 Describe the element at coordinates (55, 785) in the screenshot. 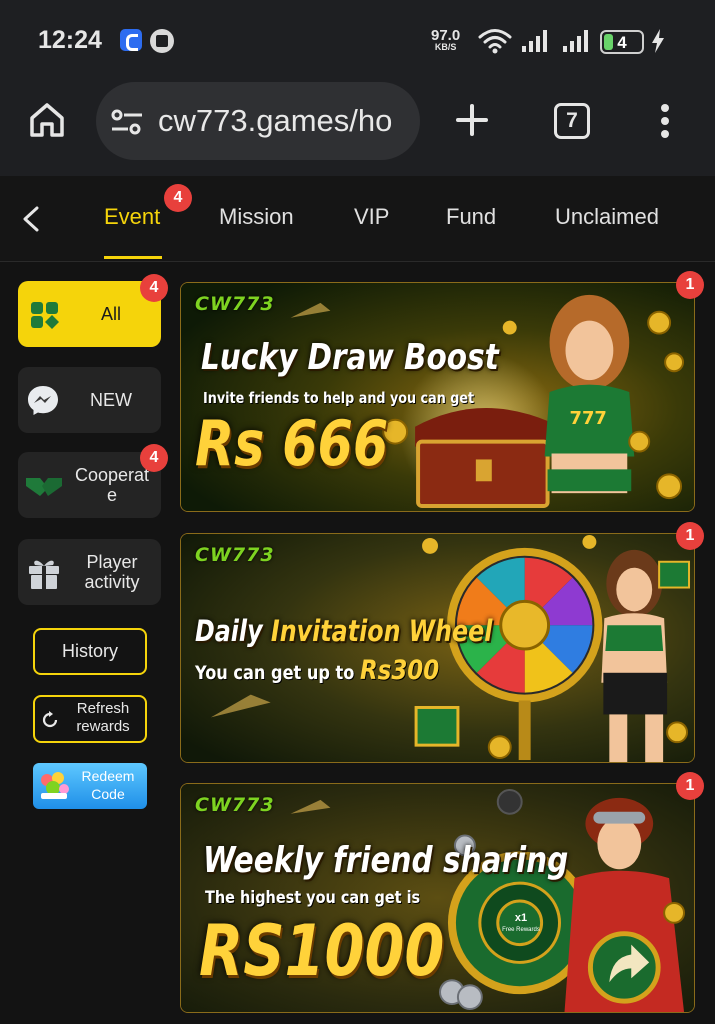

I see `redeem-flower-icon` at that location.